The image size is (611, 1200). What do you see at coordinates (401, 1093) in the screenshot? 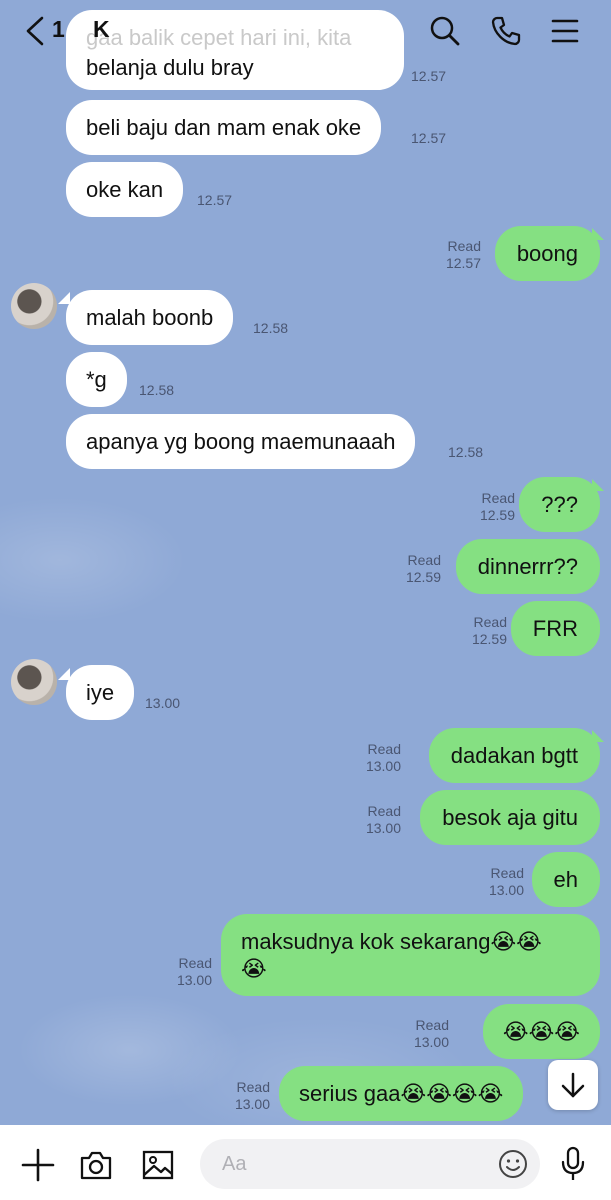
I see `message-bubble-outgoing: serius gaa😭😭😭😭` at bounding box center [401, 1093].